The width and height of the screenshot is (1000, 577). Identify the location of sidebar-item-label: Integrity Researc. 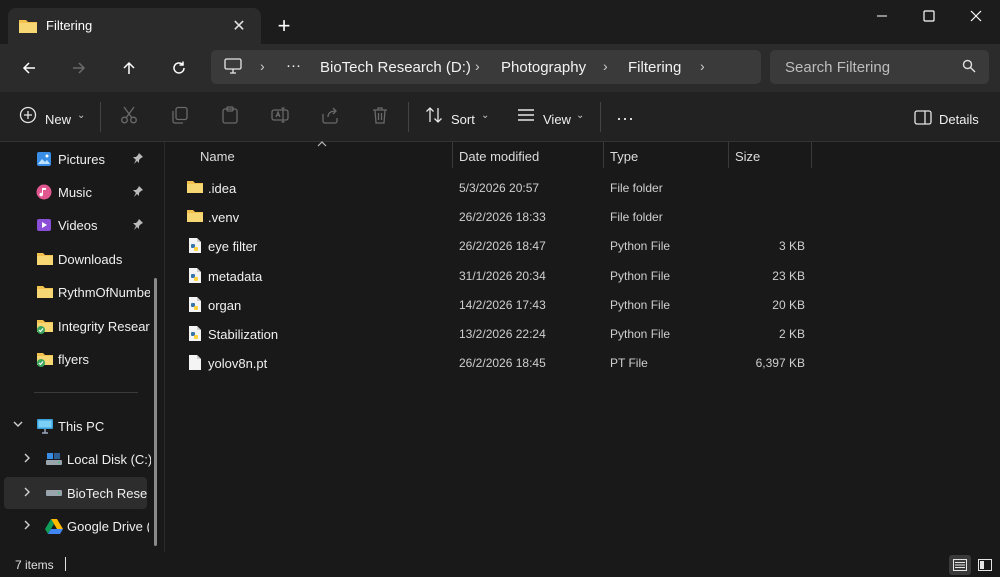
(104, 326).